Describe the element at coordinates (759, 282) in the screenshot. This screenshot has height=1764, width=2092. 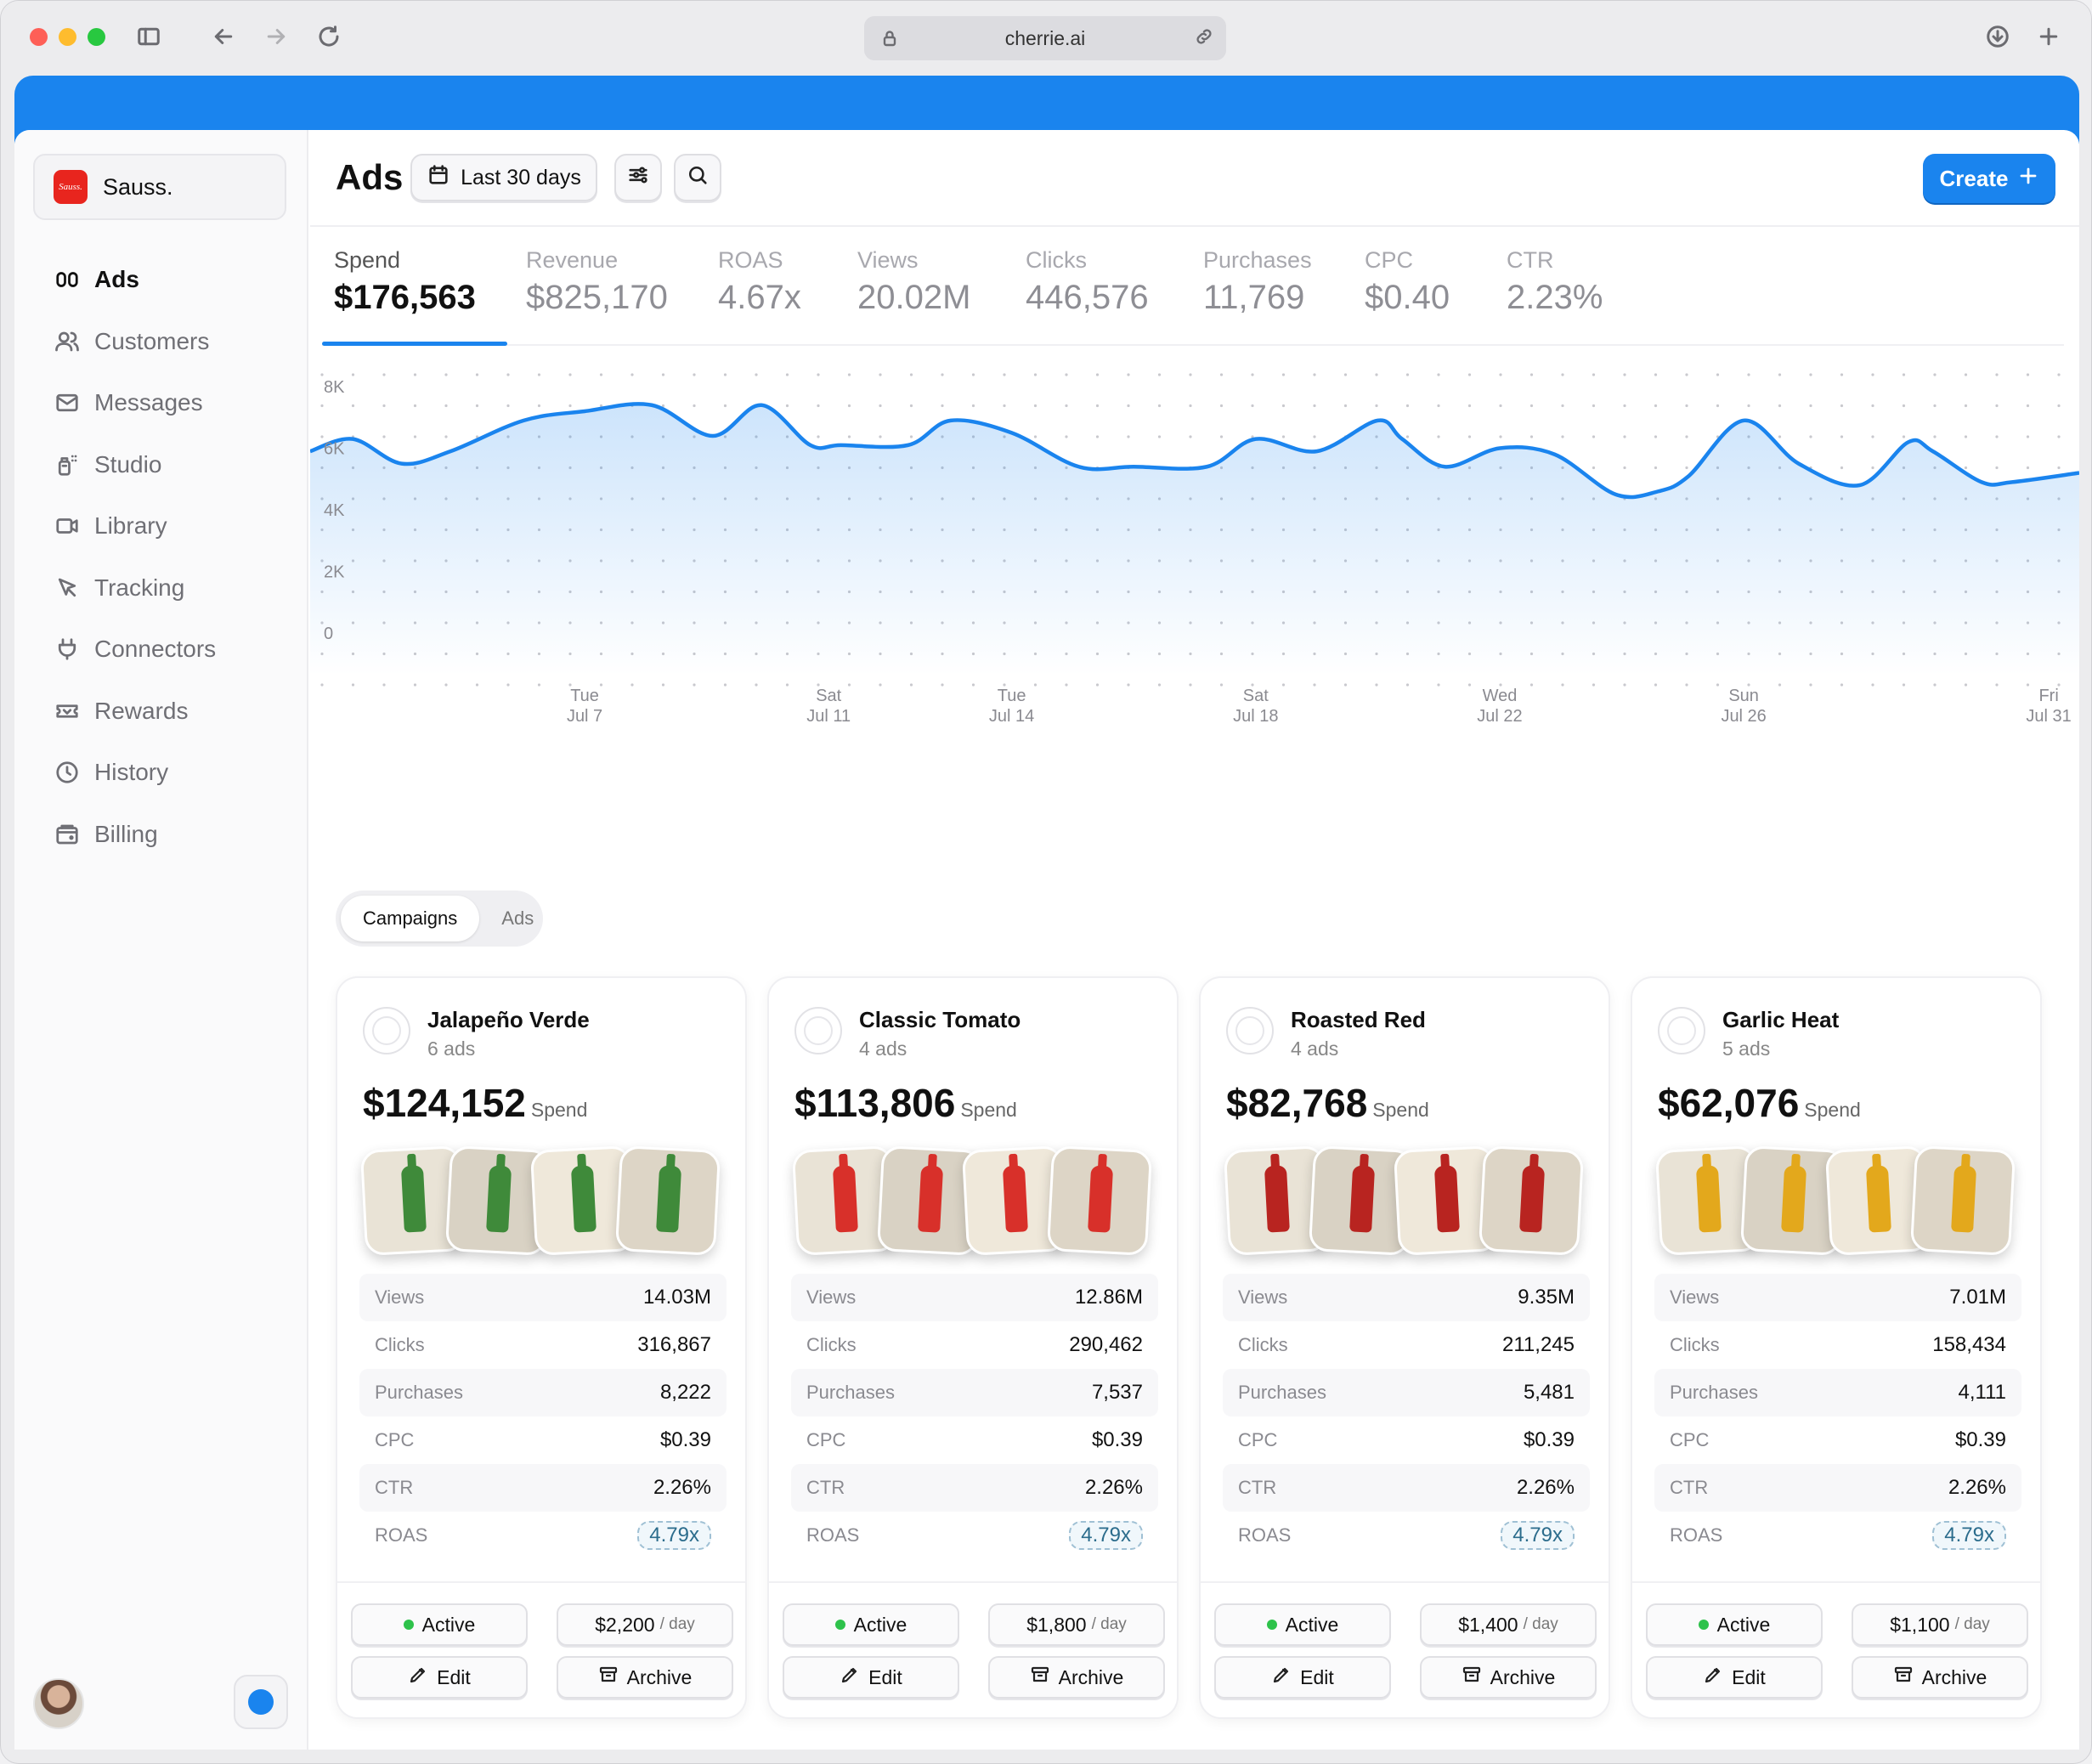
I see `metric-tab-roas: ROAS 4.67x` at that location.